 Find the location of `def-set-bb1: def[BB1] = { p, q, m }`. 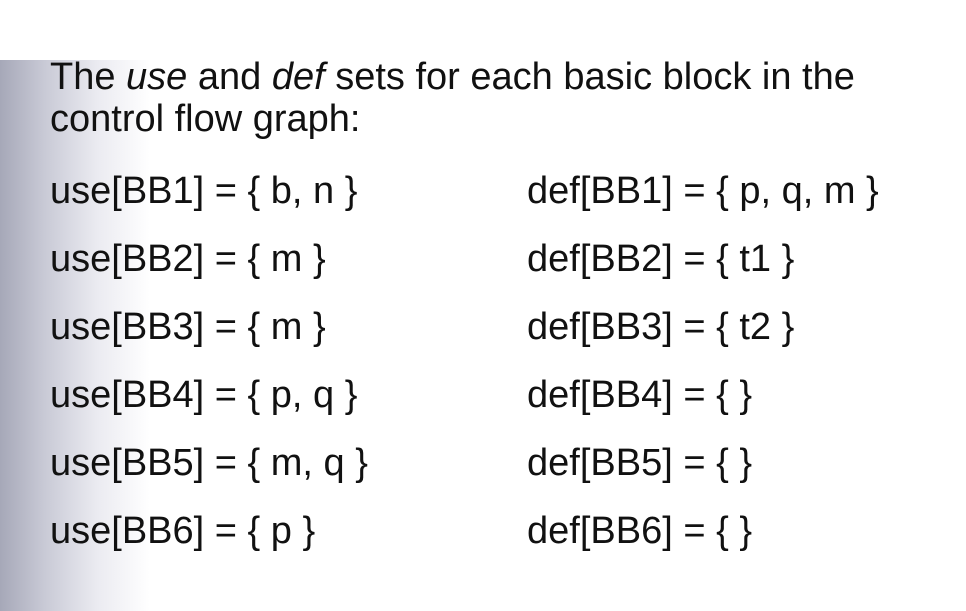

def-set-bb1: def[BB1] = { p, q, m } is located at coordinates (703, 191).